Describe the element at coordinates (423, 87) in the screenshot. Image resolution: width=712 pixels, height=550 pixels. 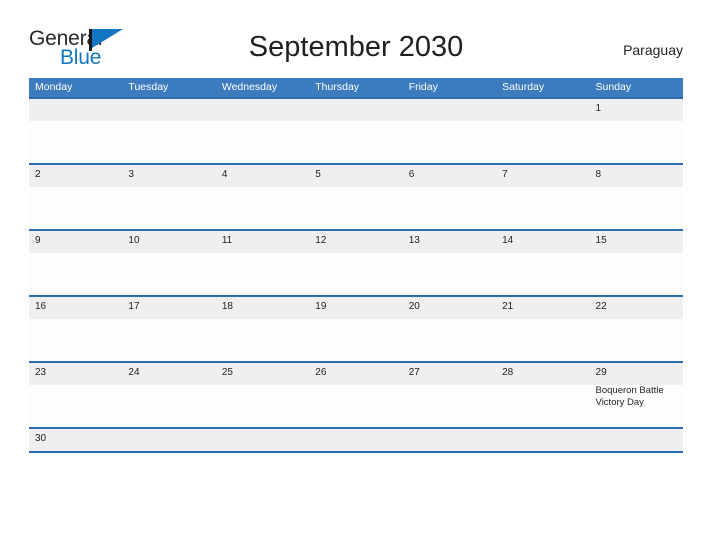
I see `weekday-header-friday: Friday` at that location.